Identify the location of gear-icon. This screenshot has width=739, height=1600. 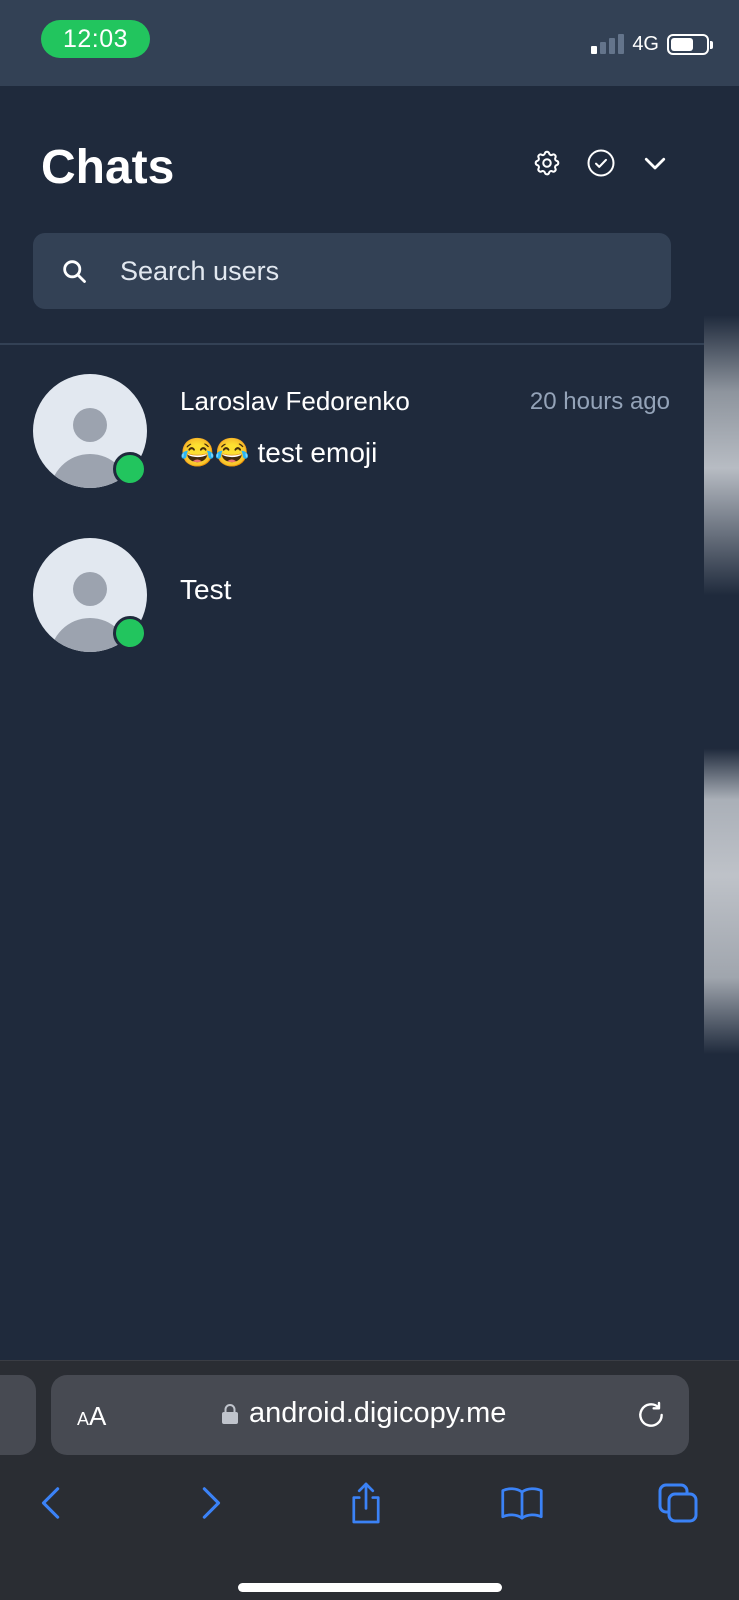
(547, 163).